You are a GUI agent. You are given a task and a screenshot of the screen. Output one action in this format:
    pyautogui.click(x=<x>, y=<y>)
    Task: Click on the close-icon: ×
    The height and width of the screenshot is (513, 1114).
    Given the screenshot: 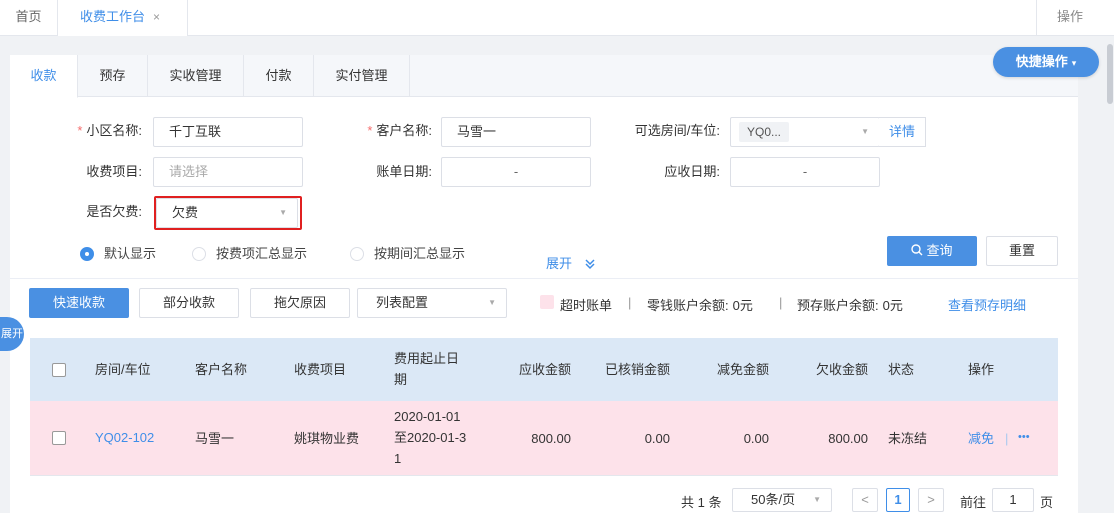 What is the action you would take?
    pyautogui.click(x=156, y=17)
    